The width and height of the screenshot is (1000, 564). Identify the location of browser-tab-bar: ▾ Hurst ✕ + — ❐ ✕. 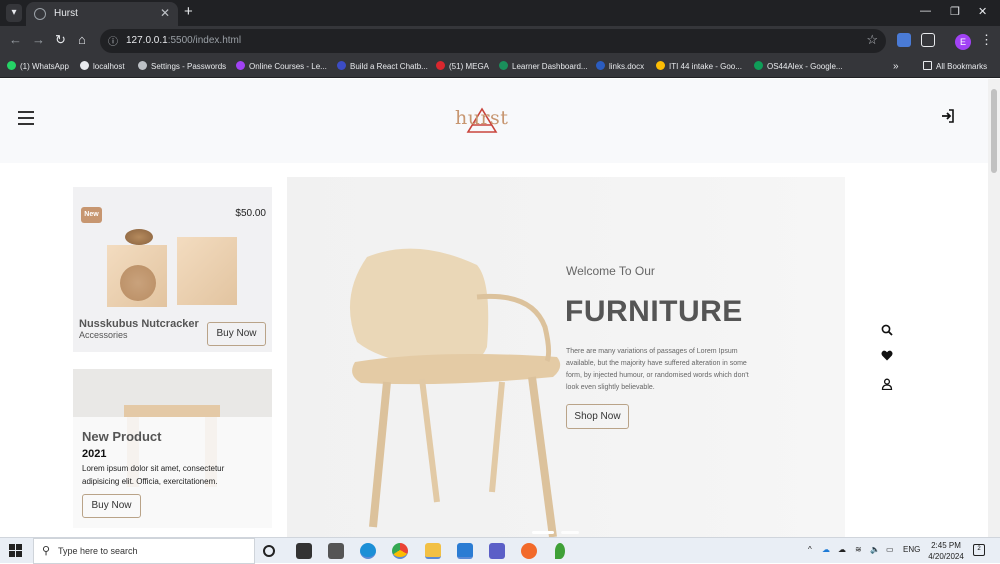
(500, 13).